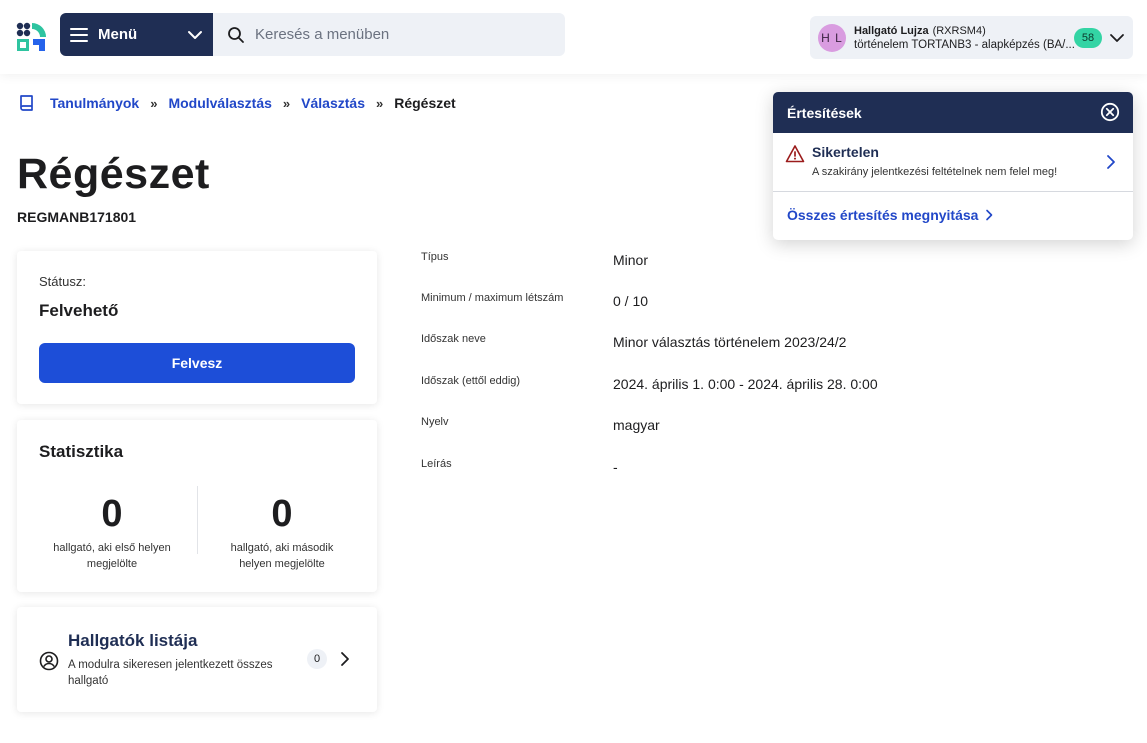 Image resolution: width=1147 pixels, height=743 pixels. I want to click on detail-value-capacity: 0 / 10, so click(631, 301).